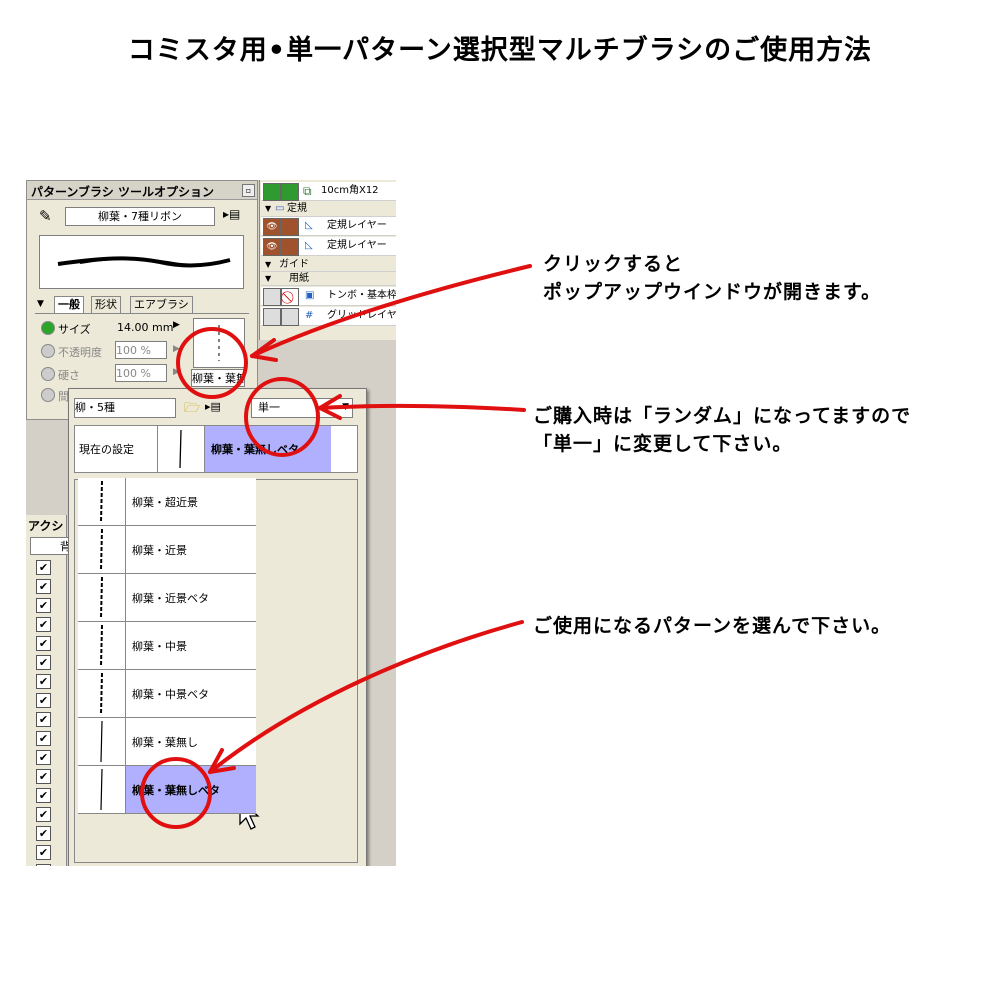  I want to click on arrow-click, so click(391, 311).